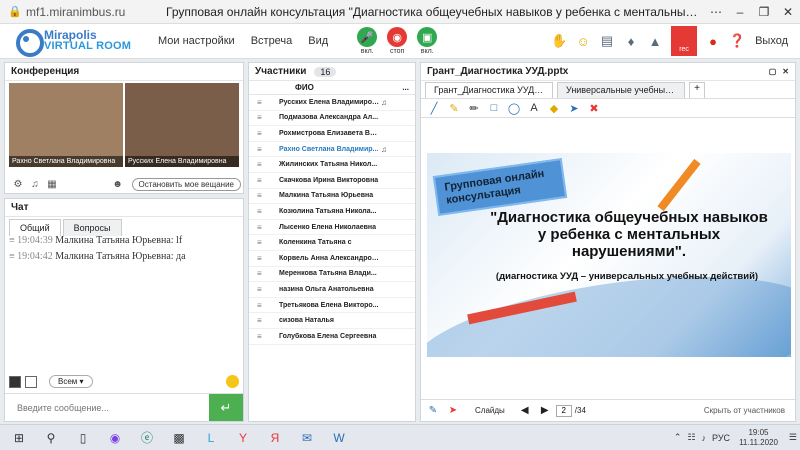 The height and width of the screenshot is (450, 800). What do you see at coordinates (66, 125) in the screenshot?
I see `video-tile-1: Рахно Светлана Владимировна` at bounding box center [66, 125].